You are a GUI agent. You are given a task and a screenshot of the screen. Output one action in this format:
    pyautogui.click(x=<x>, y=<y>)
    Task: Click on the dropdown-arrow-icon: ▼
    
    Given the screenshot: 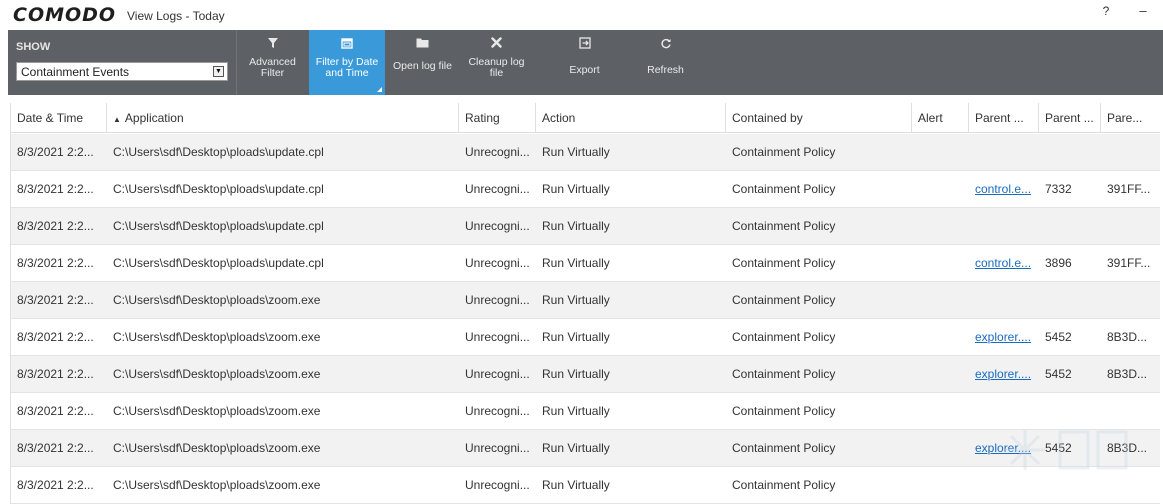 What is the action you would take?
    pyautogui.click(x=218, y=71)
    